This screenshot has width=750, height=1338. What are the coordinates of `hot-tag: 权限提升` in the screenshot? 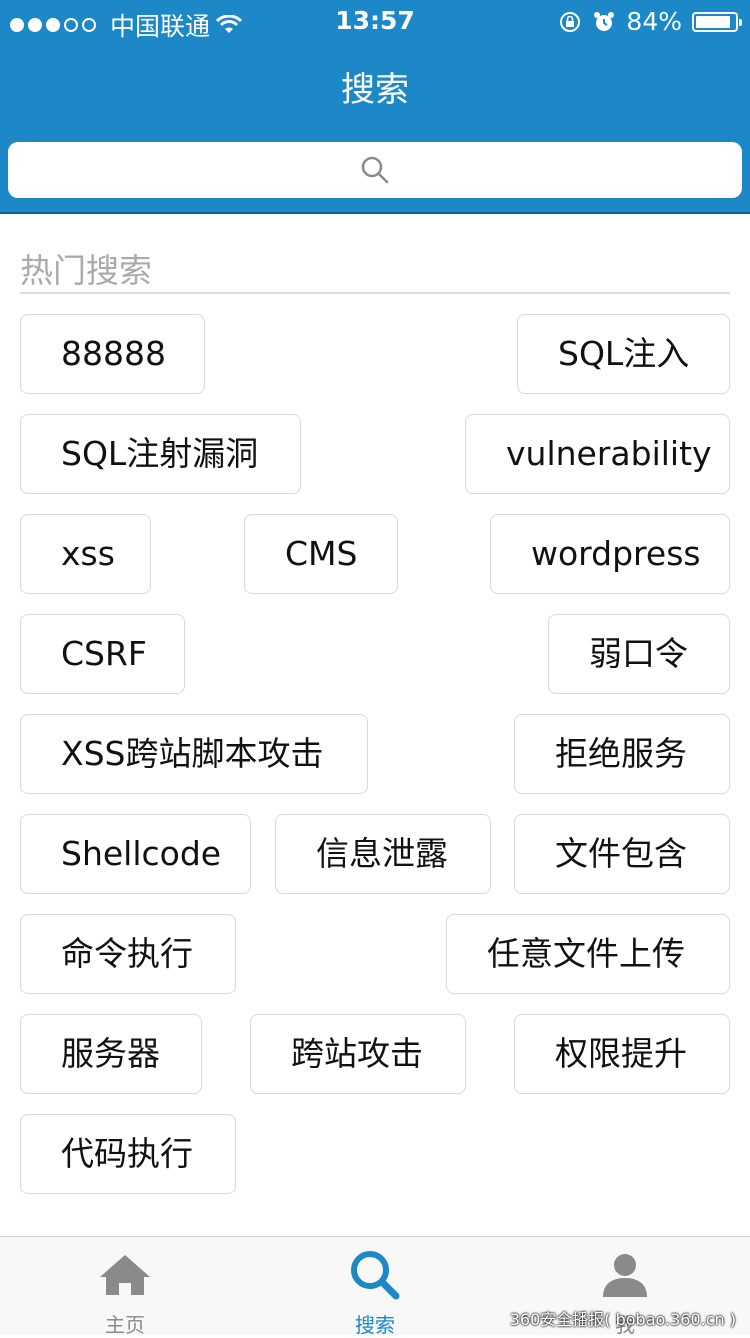 It's located at (622, 1054).